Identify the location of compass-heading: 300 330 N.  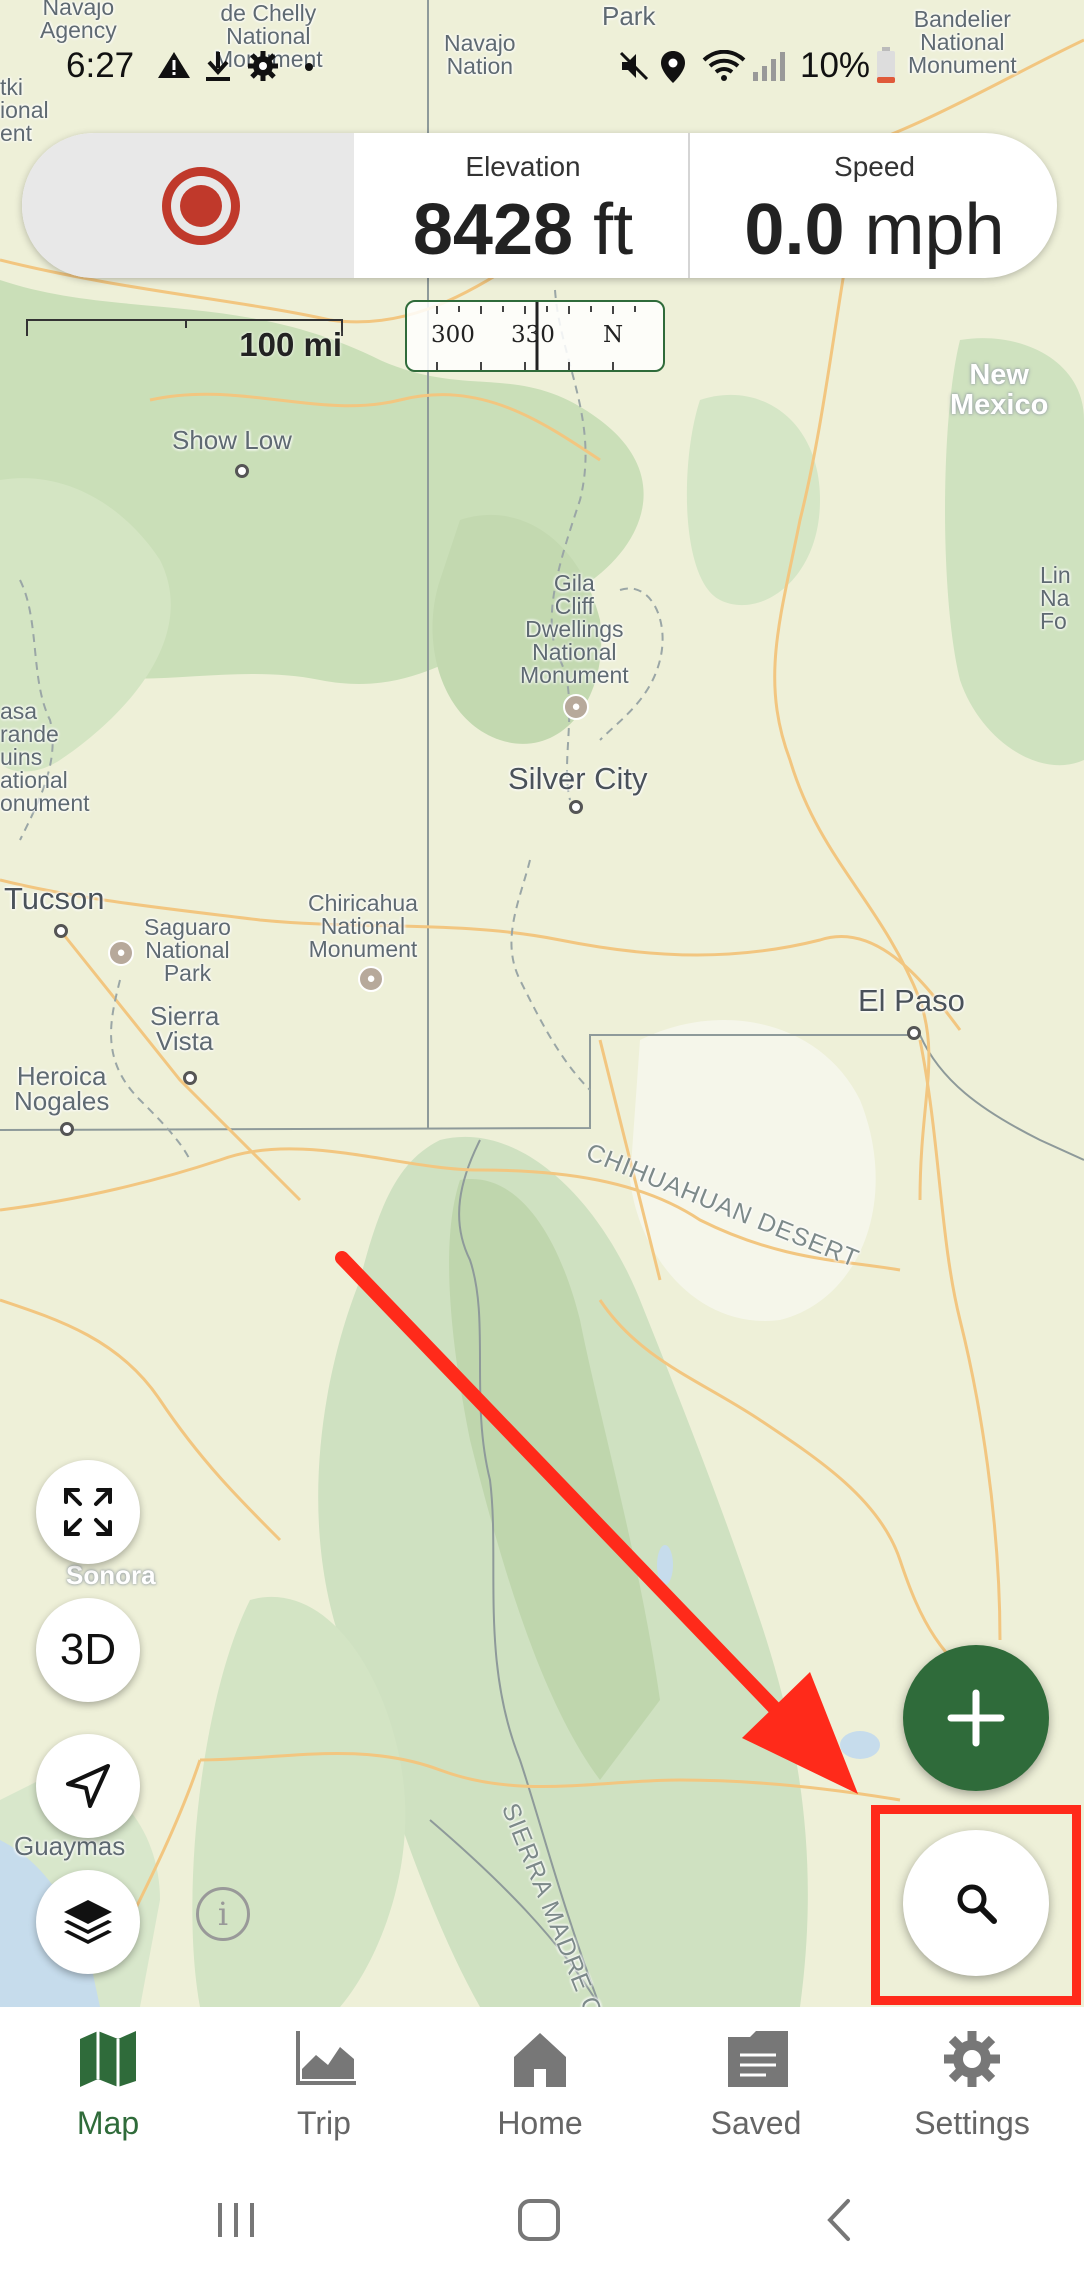
(535, 336).